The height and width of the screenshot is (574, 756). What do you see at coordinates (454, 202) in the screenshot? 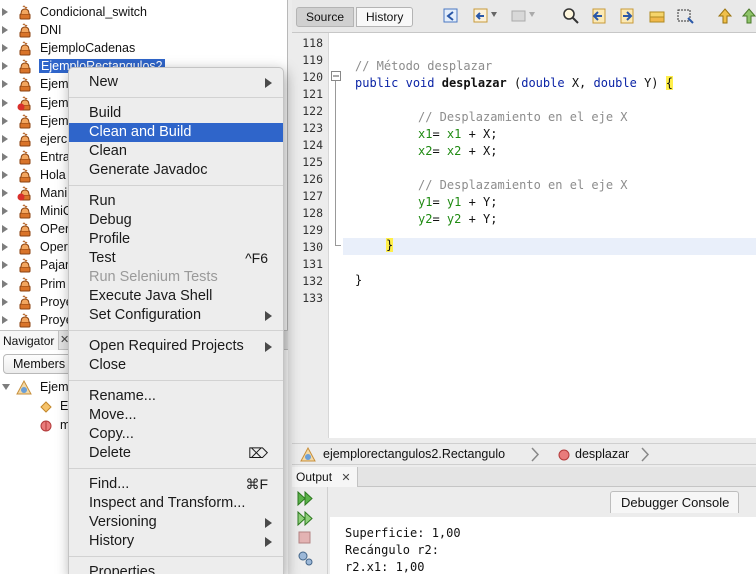
I see `code-field: y1` at bounding box center [454, 202].